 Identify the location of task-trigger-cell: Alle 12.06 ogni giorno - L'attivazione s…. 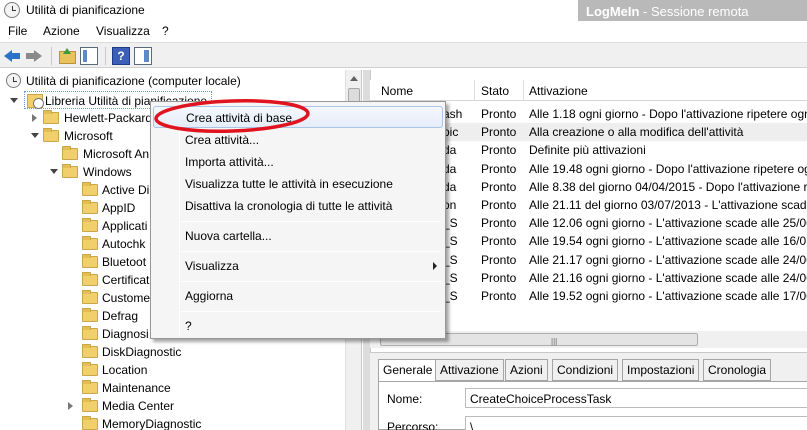
(668, 223).